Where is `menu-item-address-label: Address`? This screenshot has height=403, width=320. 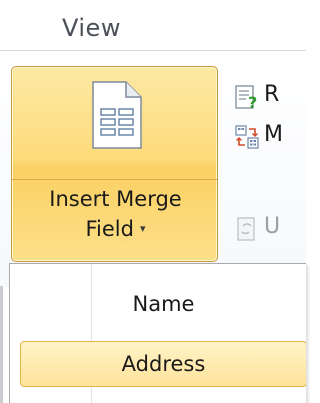
menu-item-address-label: Address is located at coordinates (163, 364).